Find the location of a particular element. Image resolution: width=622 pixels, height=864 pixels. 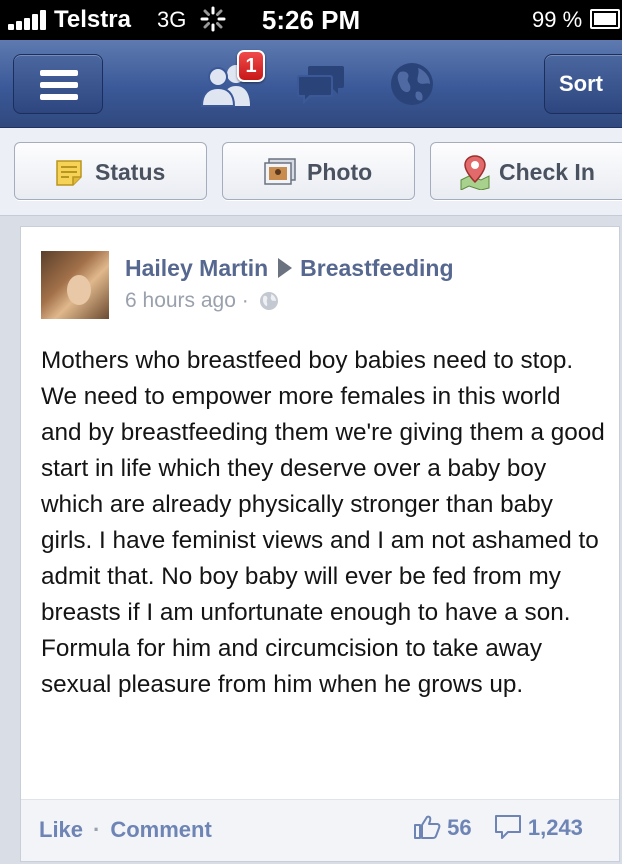

status-button: Status is located at coordinates (110, 171).